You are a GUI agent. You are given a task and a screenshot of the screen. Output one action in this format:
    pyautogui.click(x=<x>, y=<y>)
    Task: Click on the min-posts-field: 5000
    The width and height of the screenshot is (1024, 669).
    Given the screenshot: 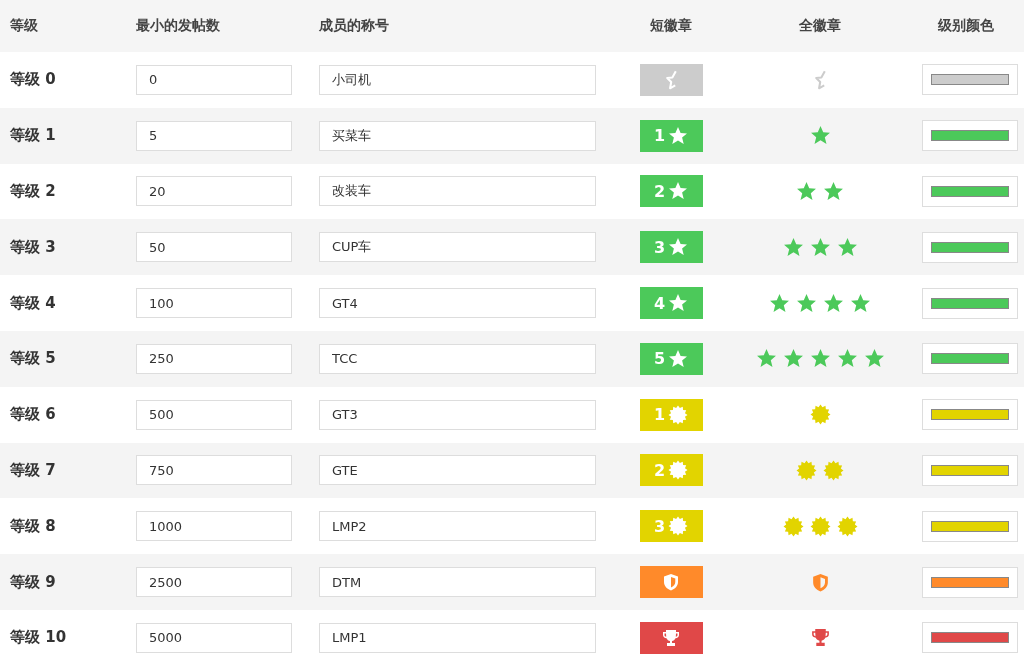 What is the action you would take?
    pyautogui.click(x=214, y=637)
    